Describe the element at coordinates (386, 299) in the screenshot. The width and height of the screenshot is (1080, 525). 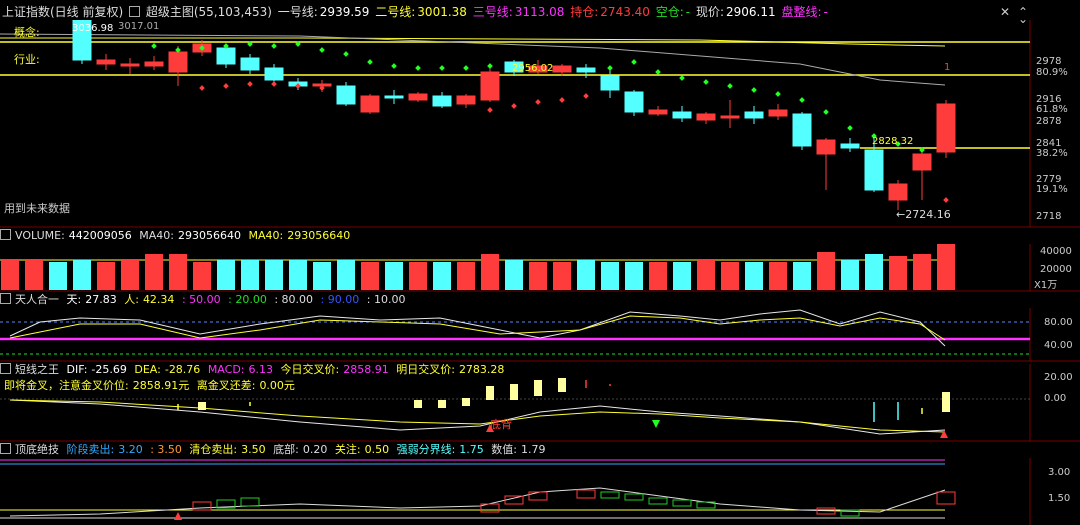
I see `level-10: : 10.00` at that location.